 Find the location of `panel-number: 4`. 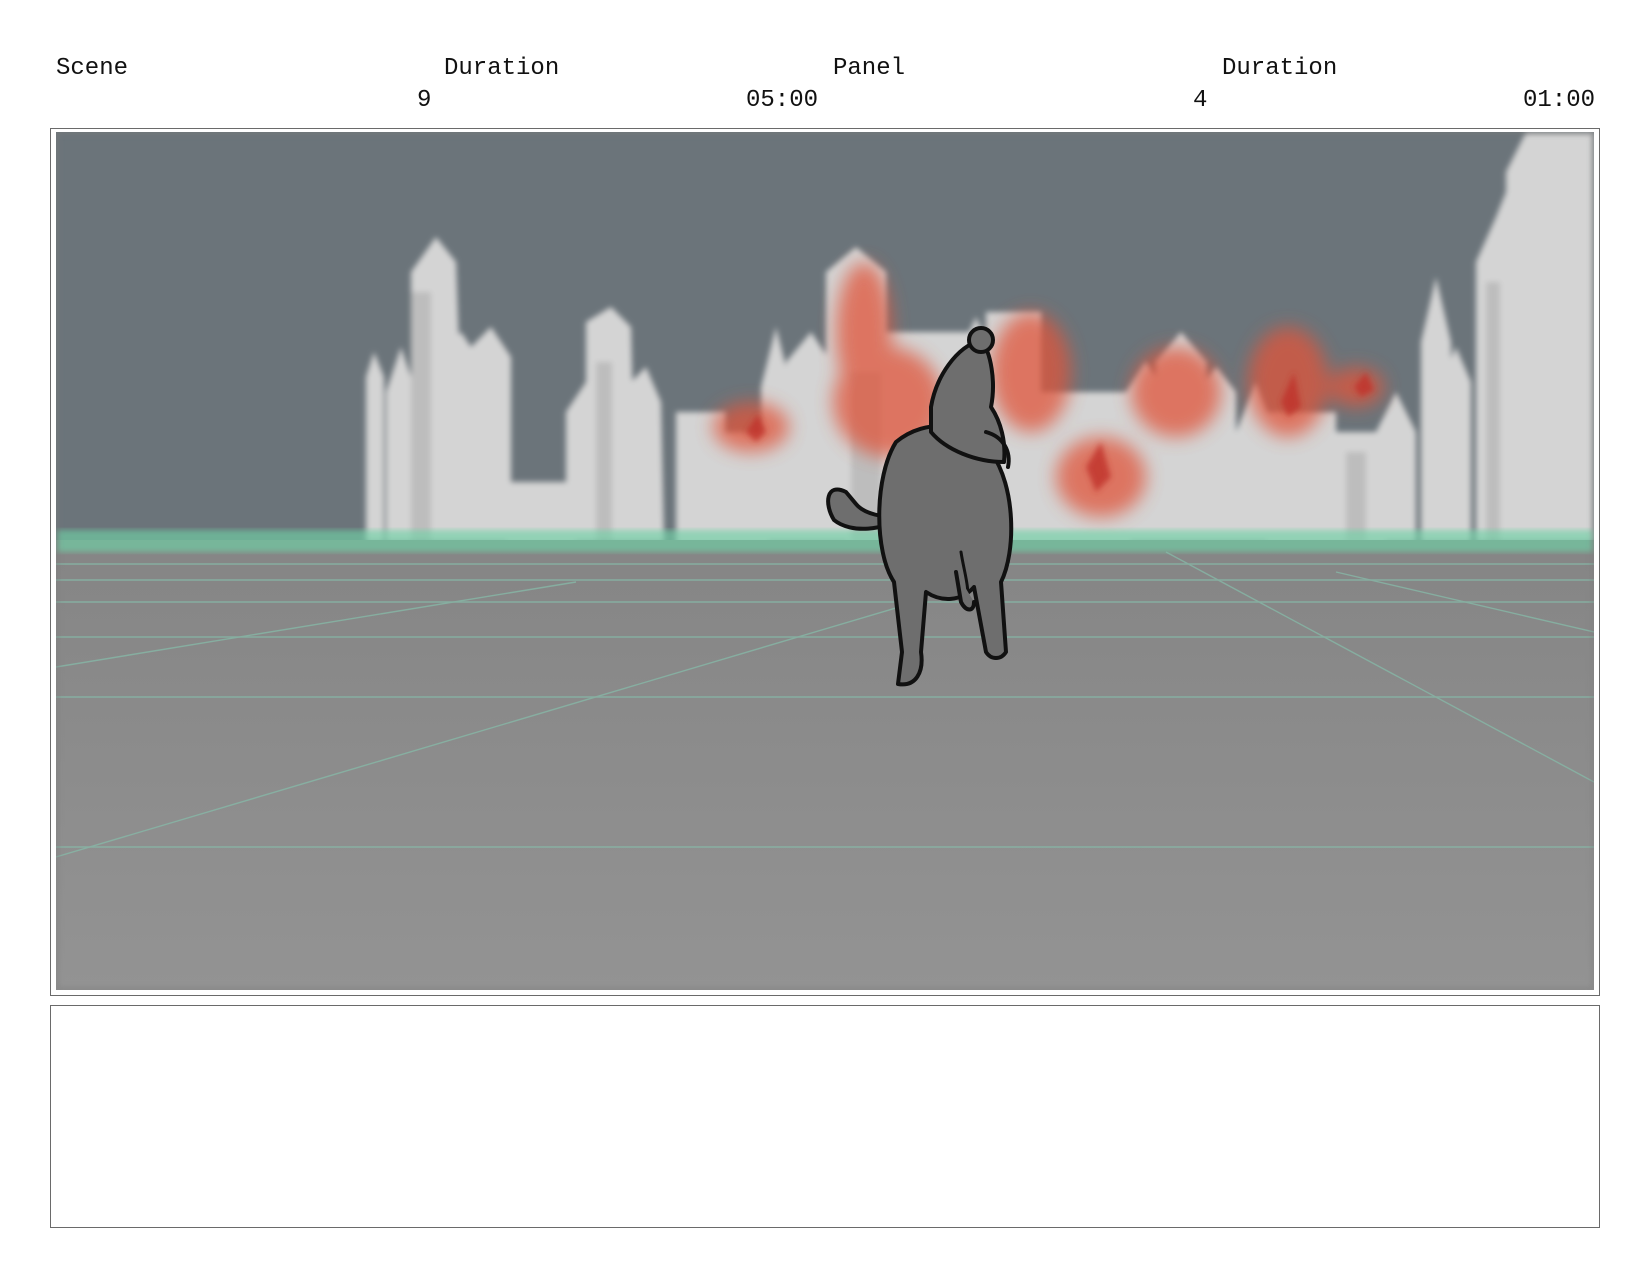

panel-number: 4 is located at coordinates (1200, 100).